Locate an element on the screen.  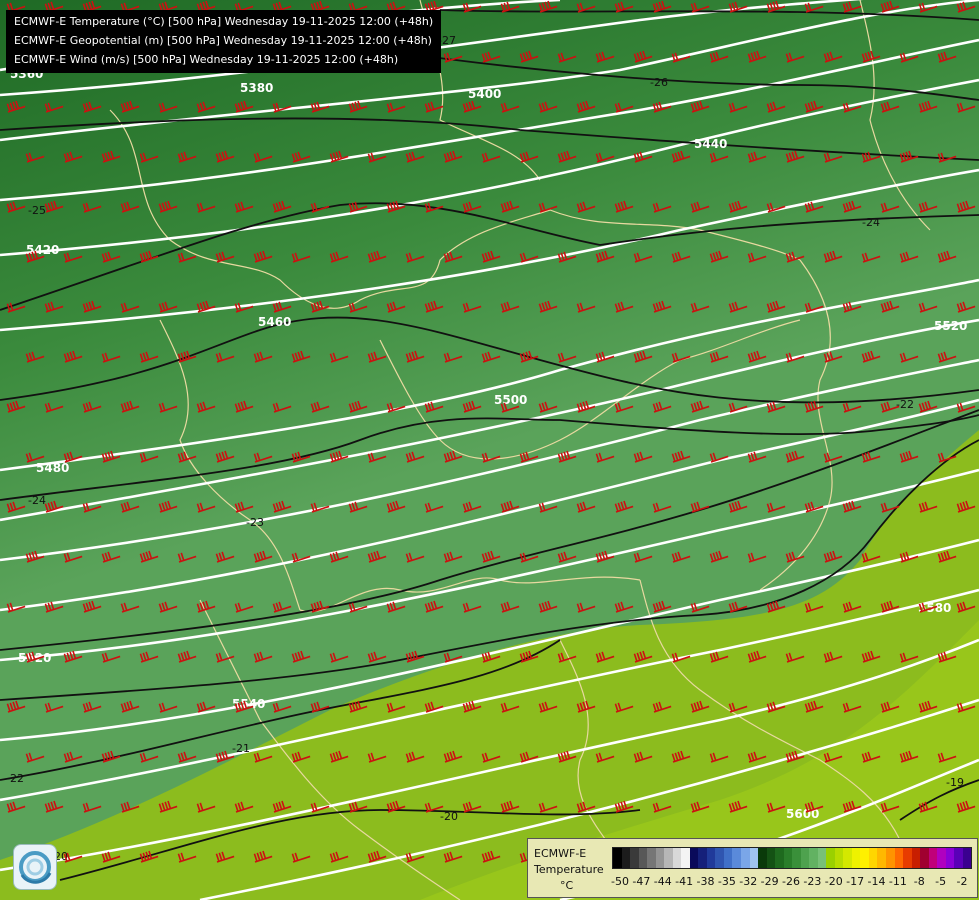
geo-label: 5400 is located at coordinates (484, 94).